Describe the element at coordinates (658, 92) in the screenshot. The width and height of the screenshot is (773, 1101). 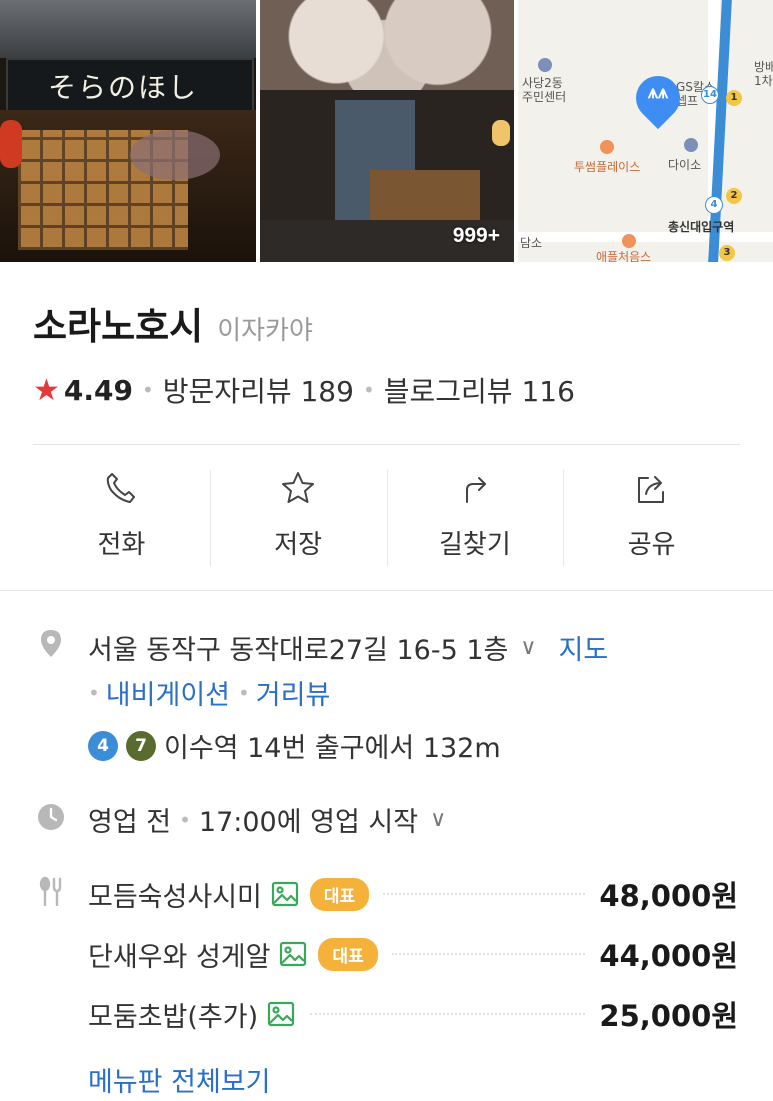
I see `restaurant-icon: ⩚⩚` at that location.